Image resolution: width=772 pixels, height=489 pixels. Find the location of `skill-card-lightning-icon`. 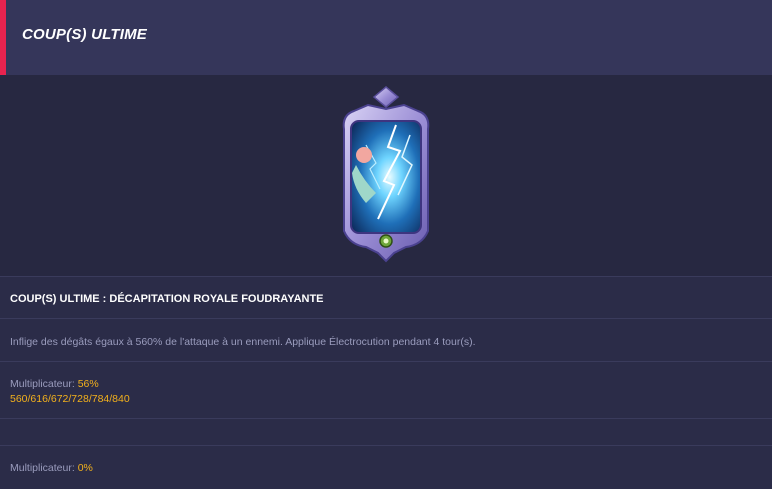

skill-card-lightning-icon is located at coordinates (386, 174).